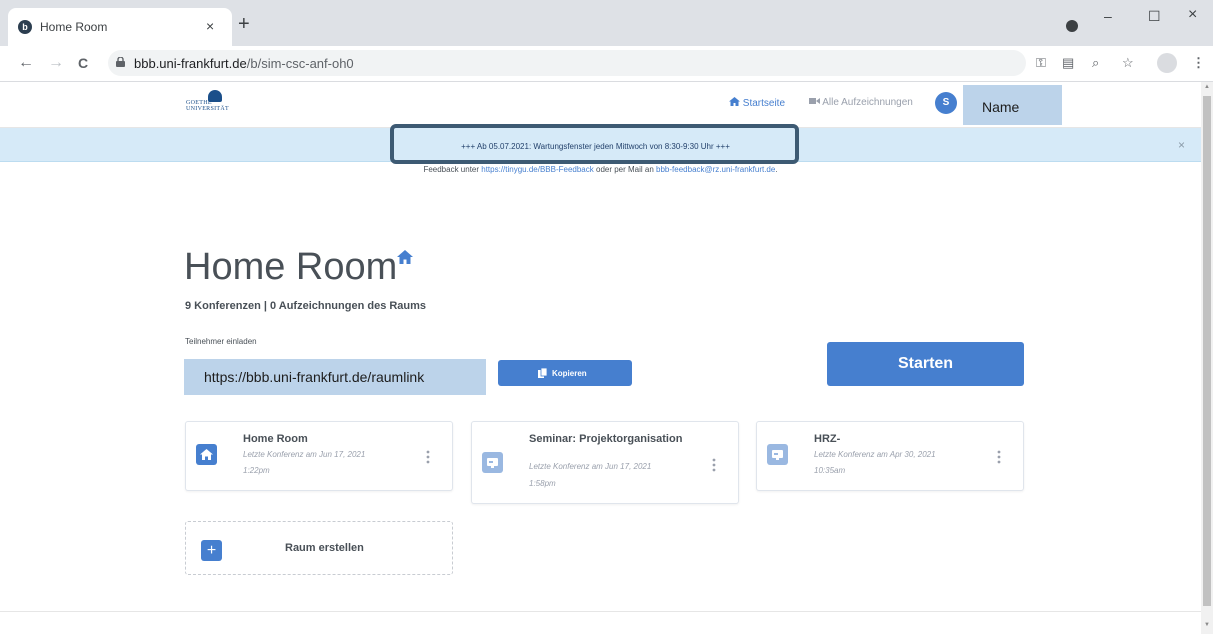 The image size is (1213, 634). Describe the element at coordinates (1095, 63) in the screenshot. I see `zoom-icon: ⌕` at that location.